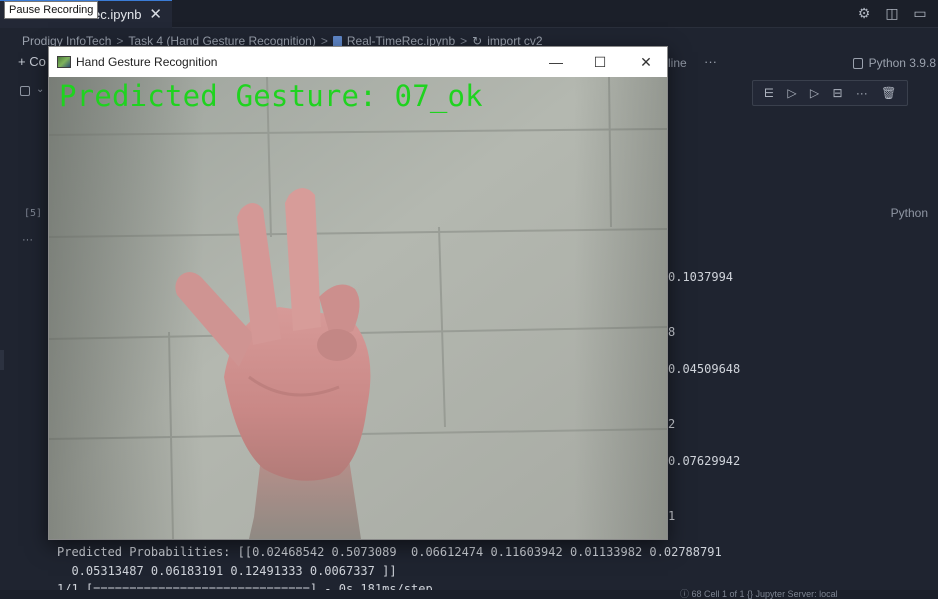 This screenshot has width=938, height=599. I want to click on close-window-button: ✕, so click(646, 62).